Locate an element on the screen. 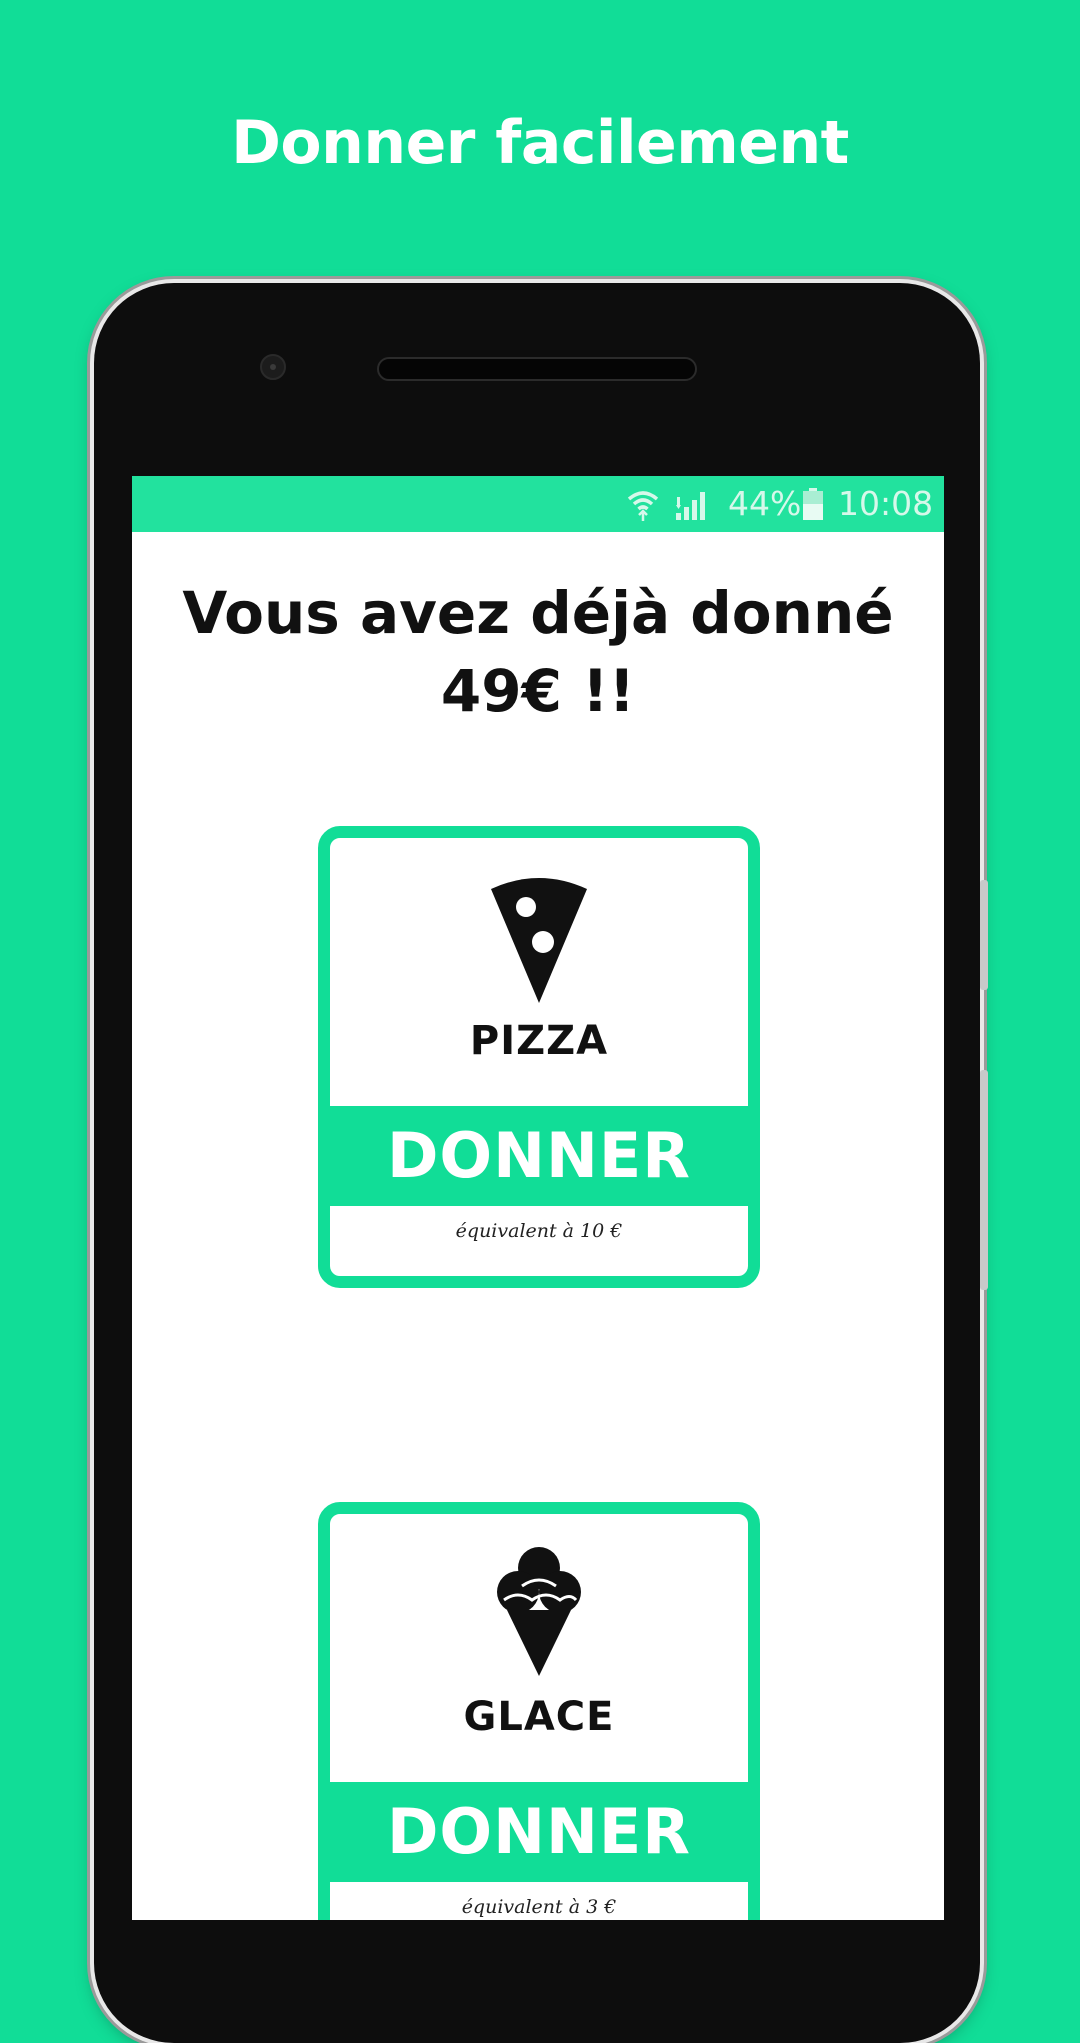 The image size is (1080, 2043). donation-card-glace: GLACE DONNER équivalent à 3 € is located at coordinates (539, 1711).